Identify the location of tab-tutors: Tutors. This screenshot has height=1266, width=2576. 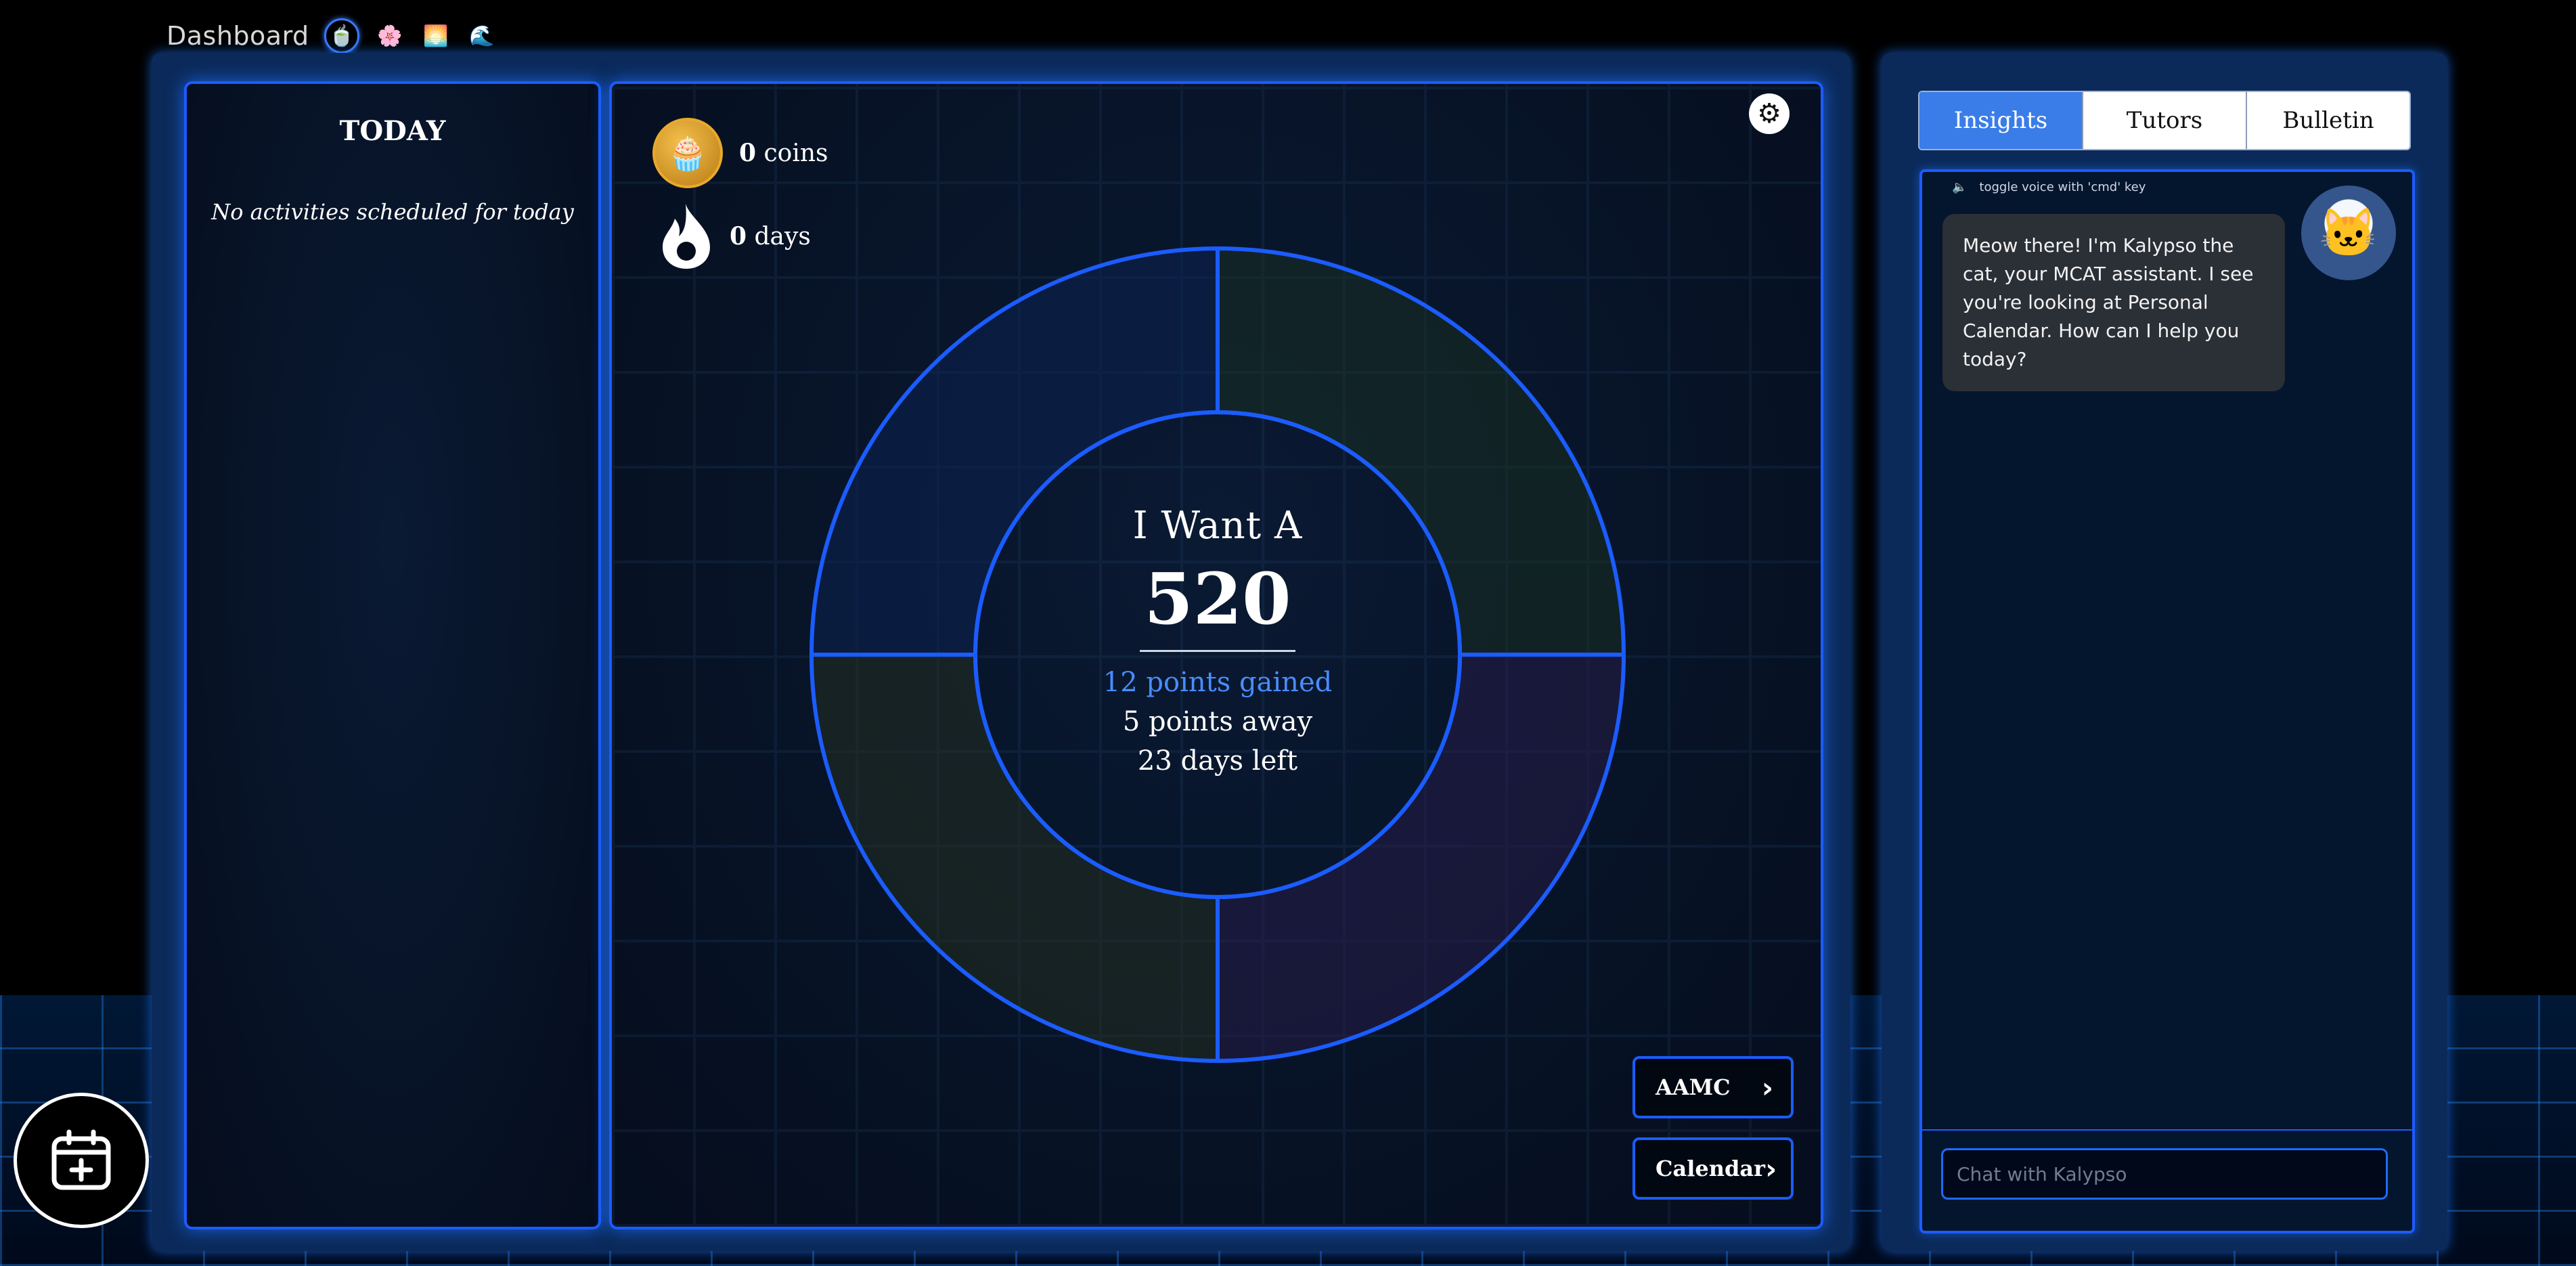
(2165, 120).